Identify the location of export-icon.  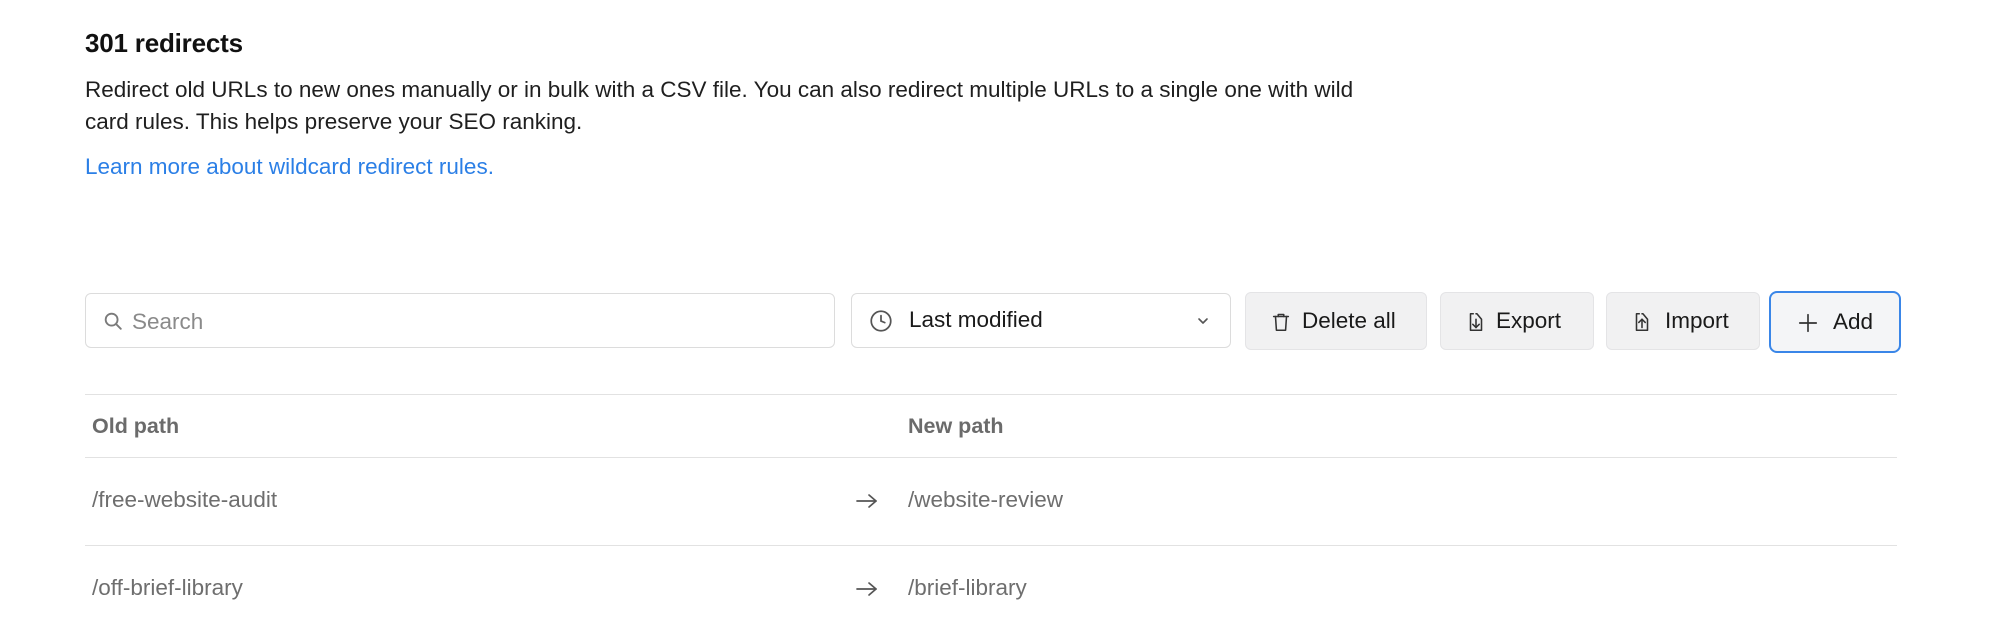
(1476, 322).